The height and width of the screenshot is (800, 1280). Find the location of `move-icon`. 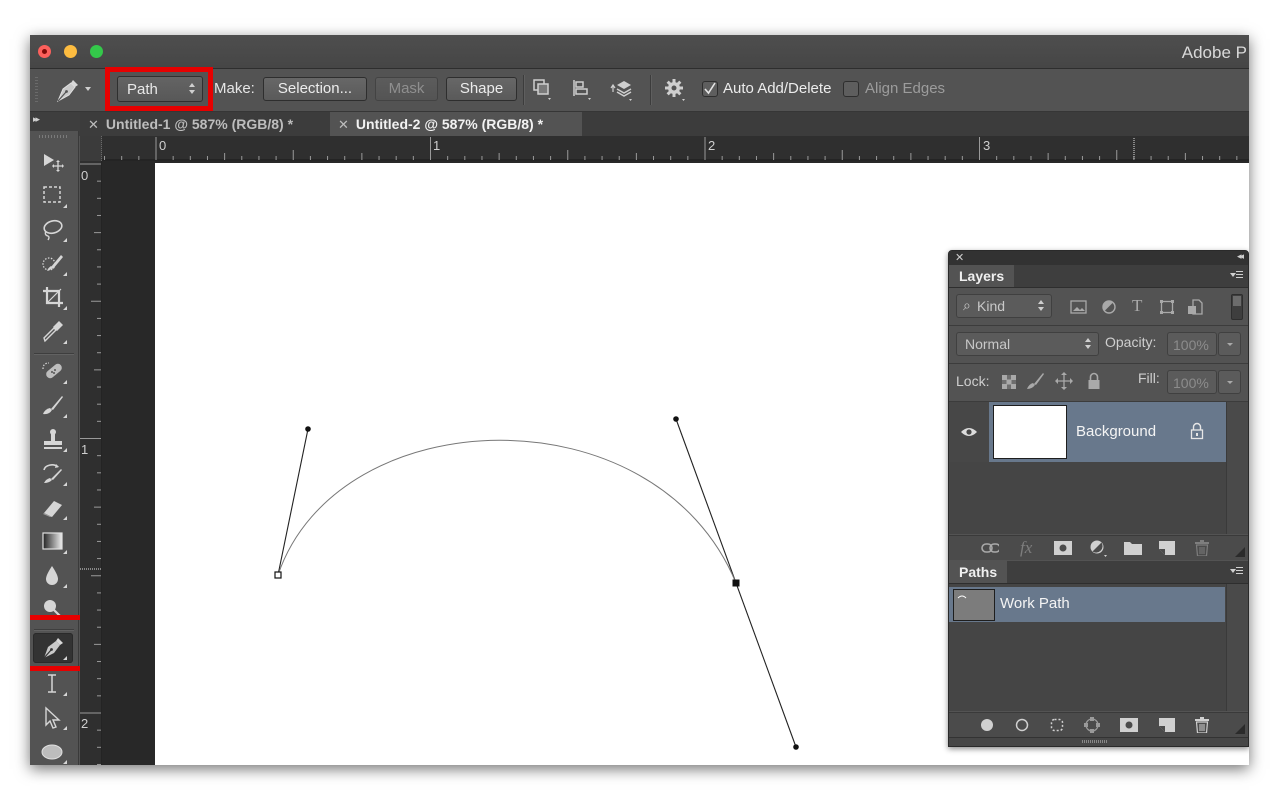

move-icon is located at coordinates (54, 163).